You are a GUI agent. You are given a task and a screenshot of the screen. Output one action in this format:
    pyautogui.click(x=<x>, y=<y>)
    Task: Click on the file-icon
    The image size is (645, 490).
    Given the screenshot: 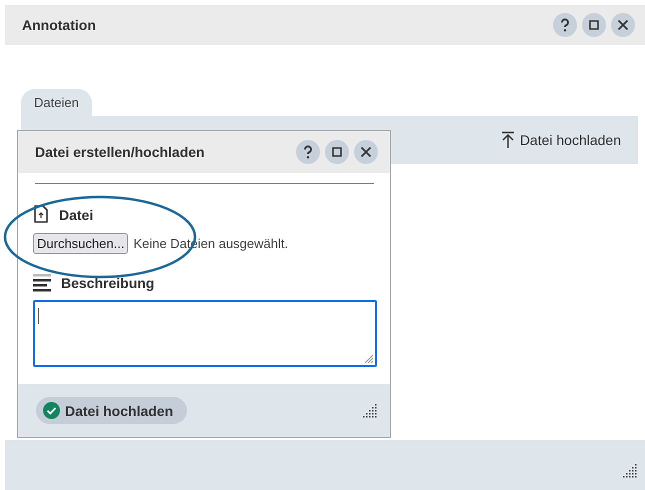 What is the action you would take?
    pyautogui.click(x=41, y=214)
    